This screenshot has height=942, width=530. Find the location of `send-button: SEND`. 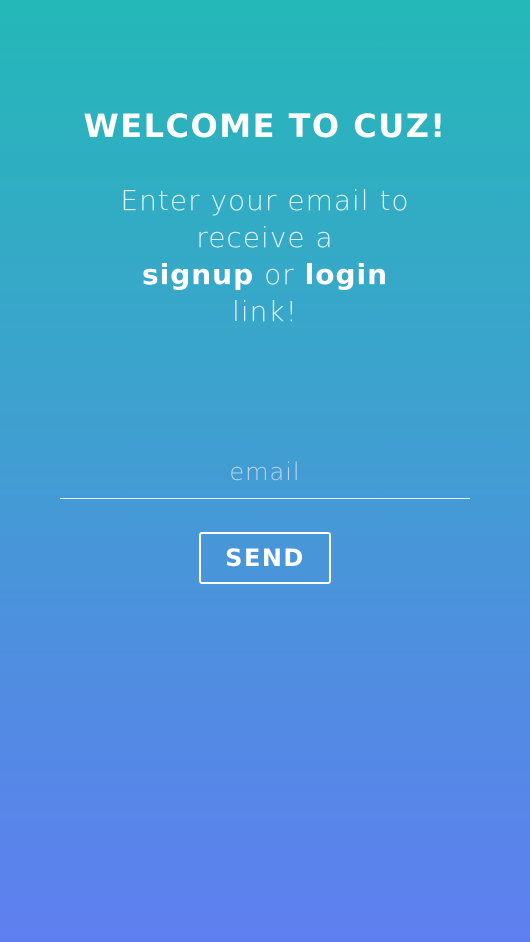

send-button: SEND is located at coordinates (265, 558).